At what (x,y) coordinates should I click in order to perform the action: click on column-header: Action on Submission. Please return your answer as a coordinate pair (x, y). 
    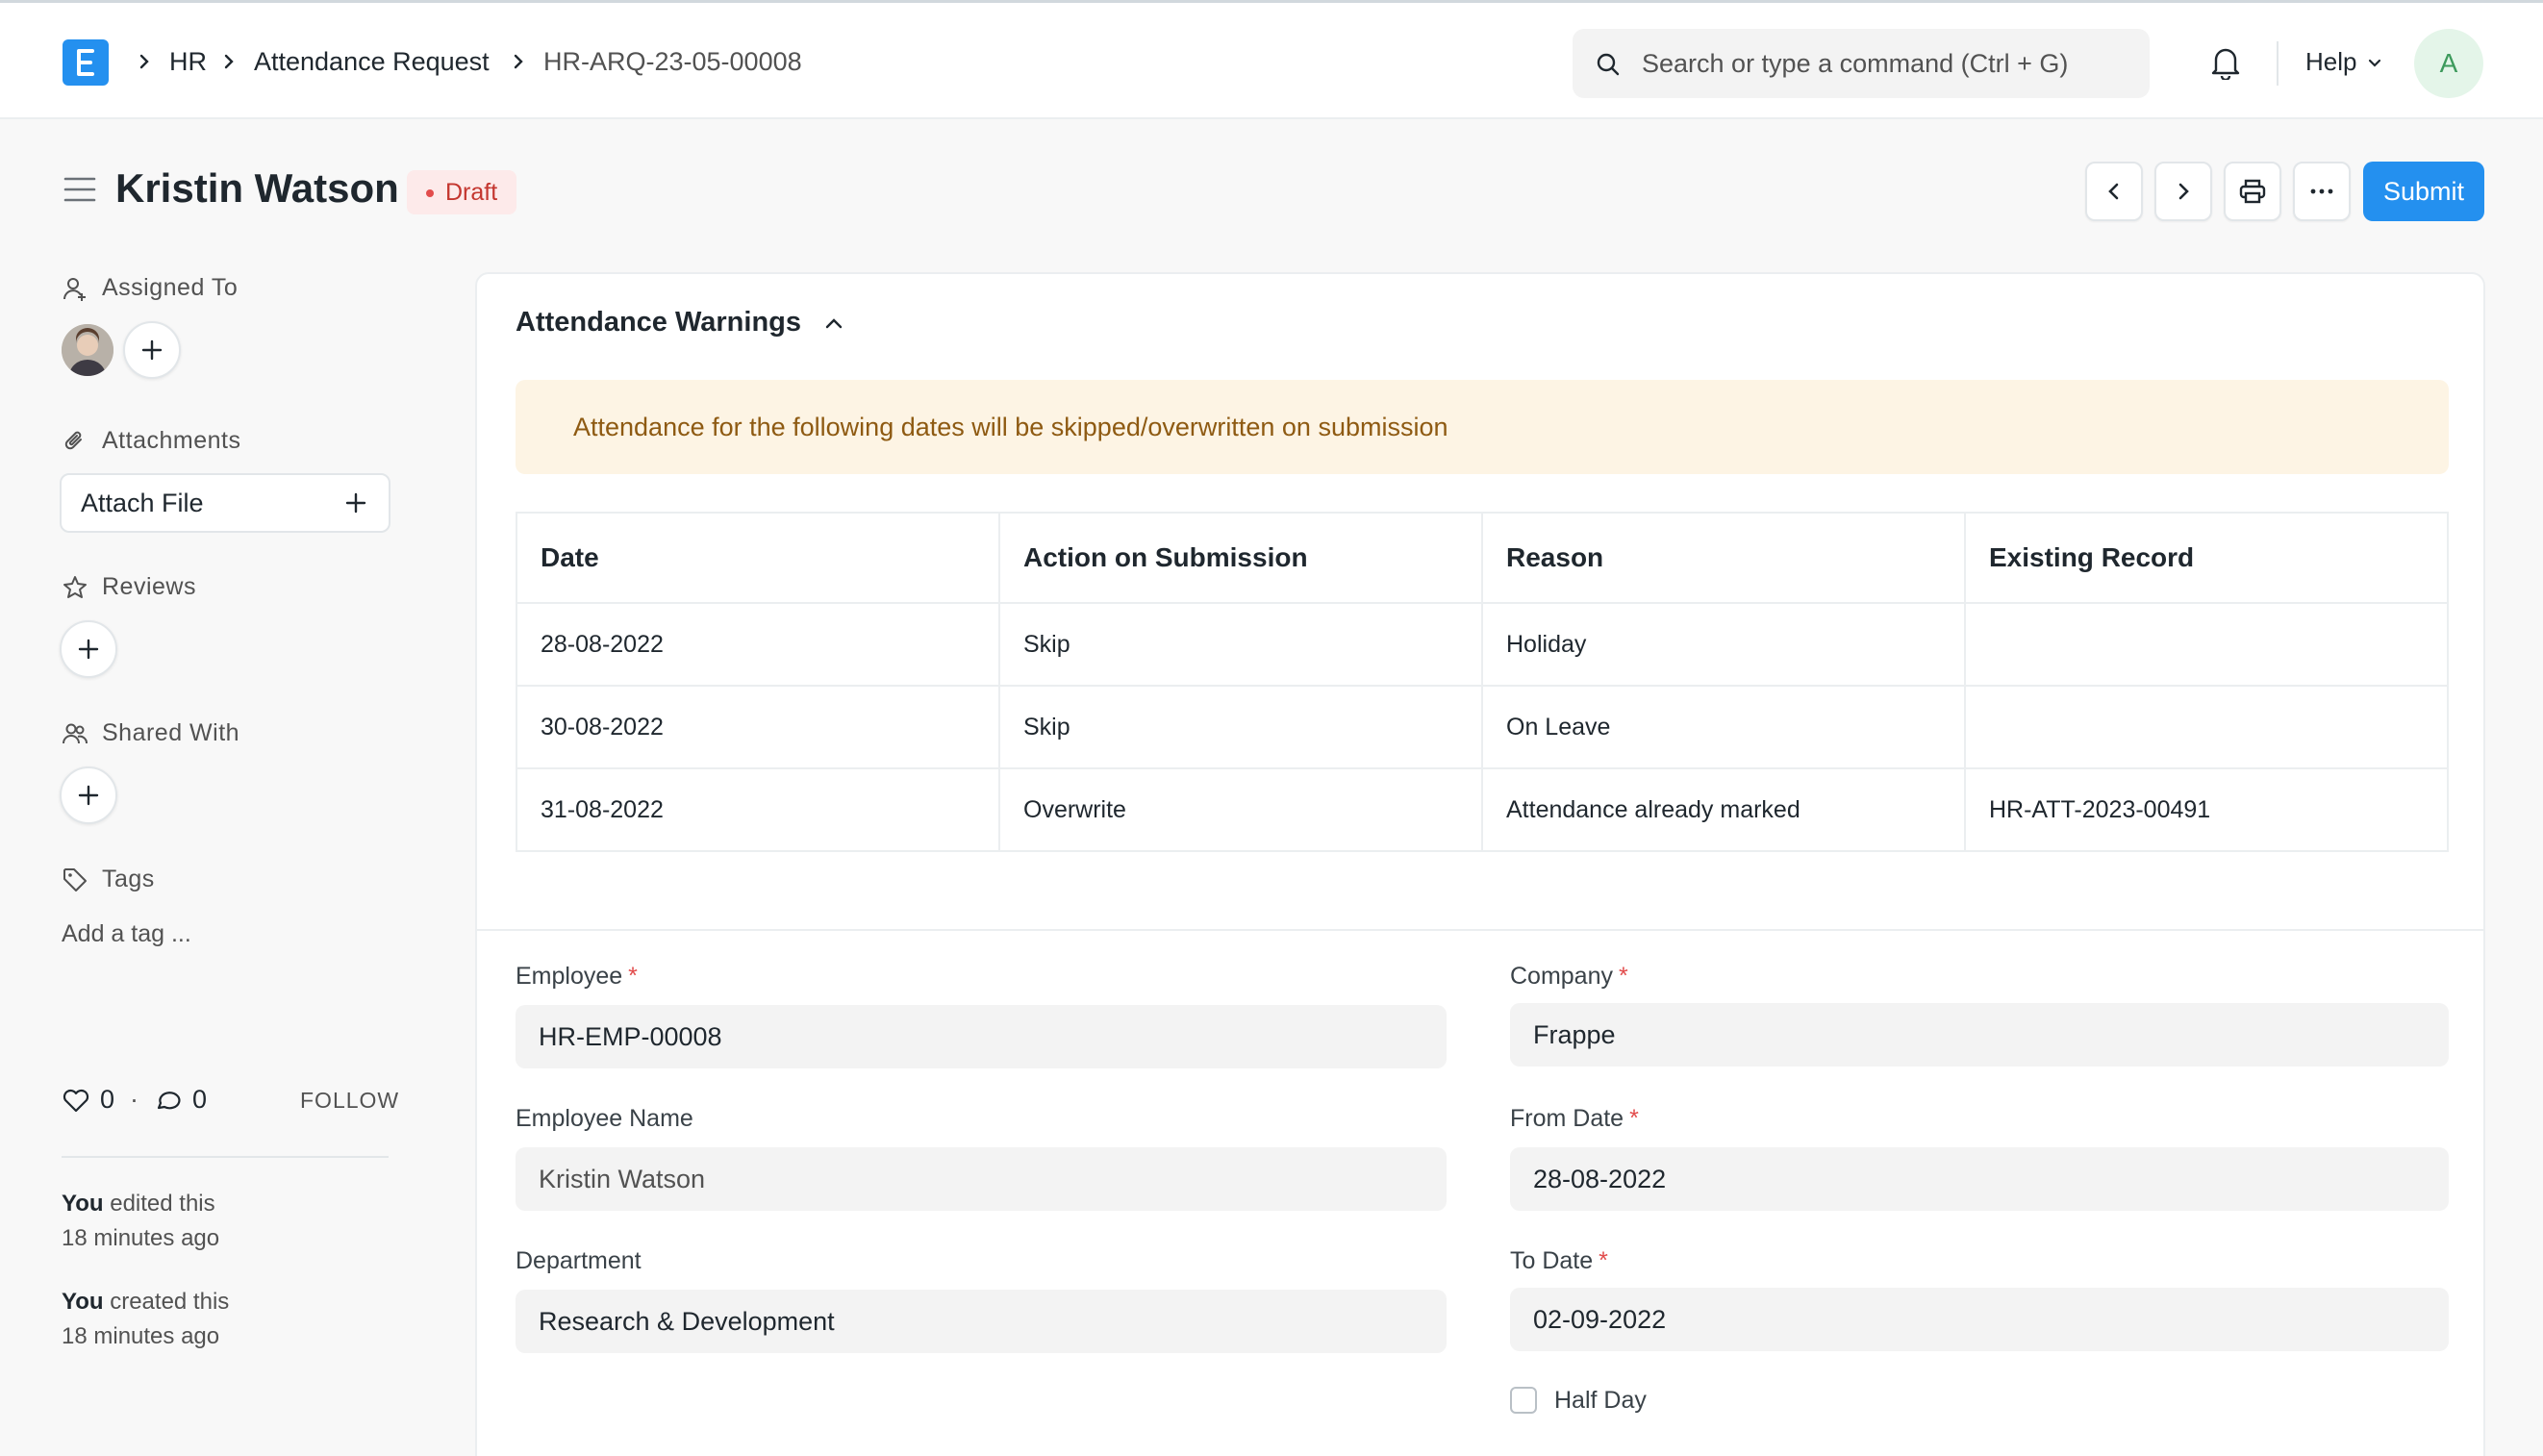
    Looking at the image, I should click on (1240, 558).